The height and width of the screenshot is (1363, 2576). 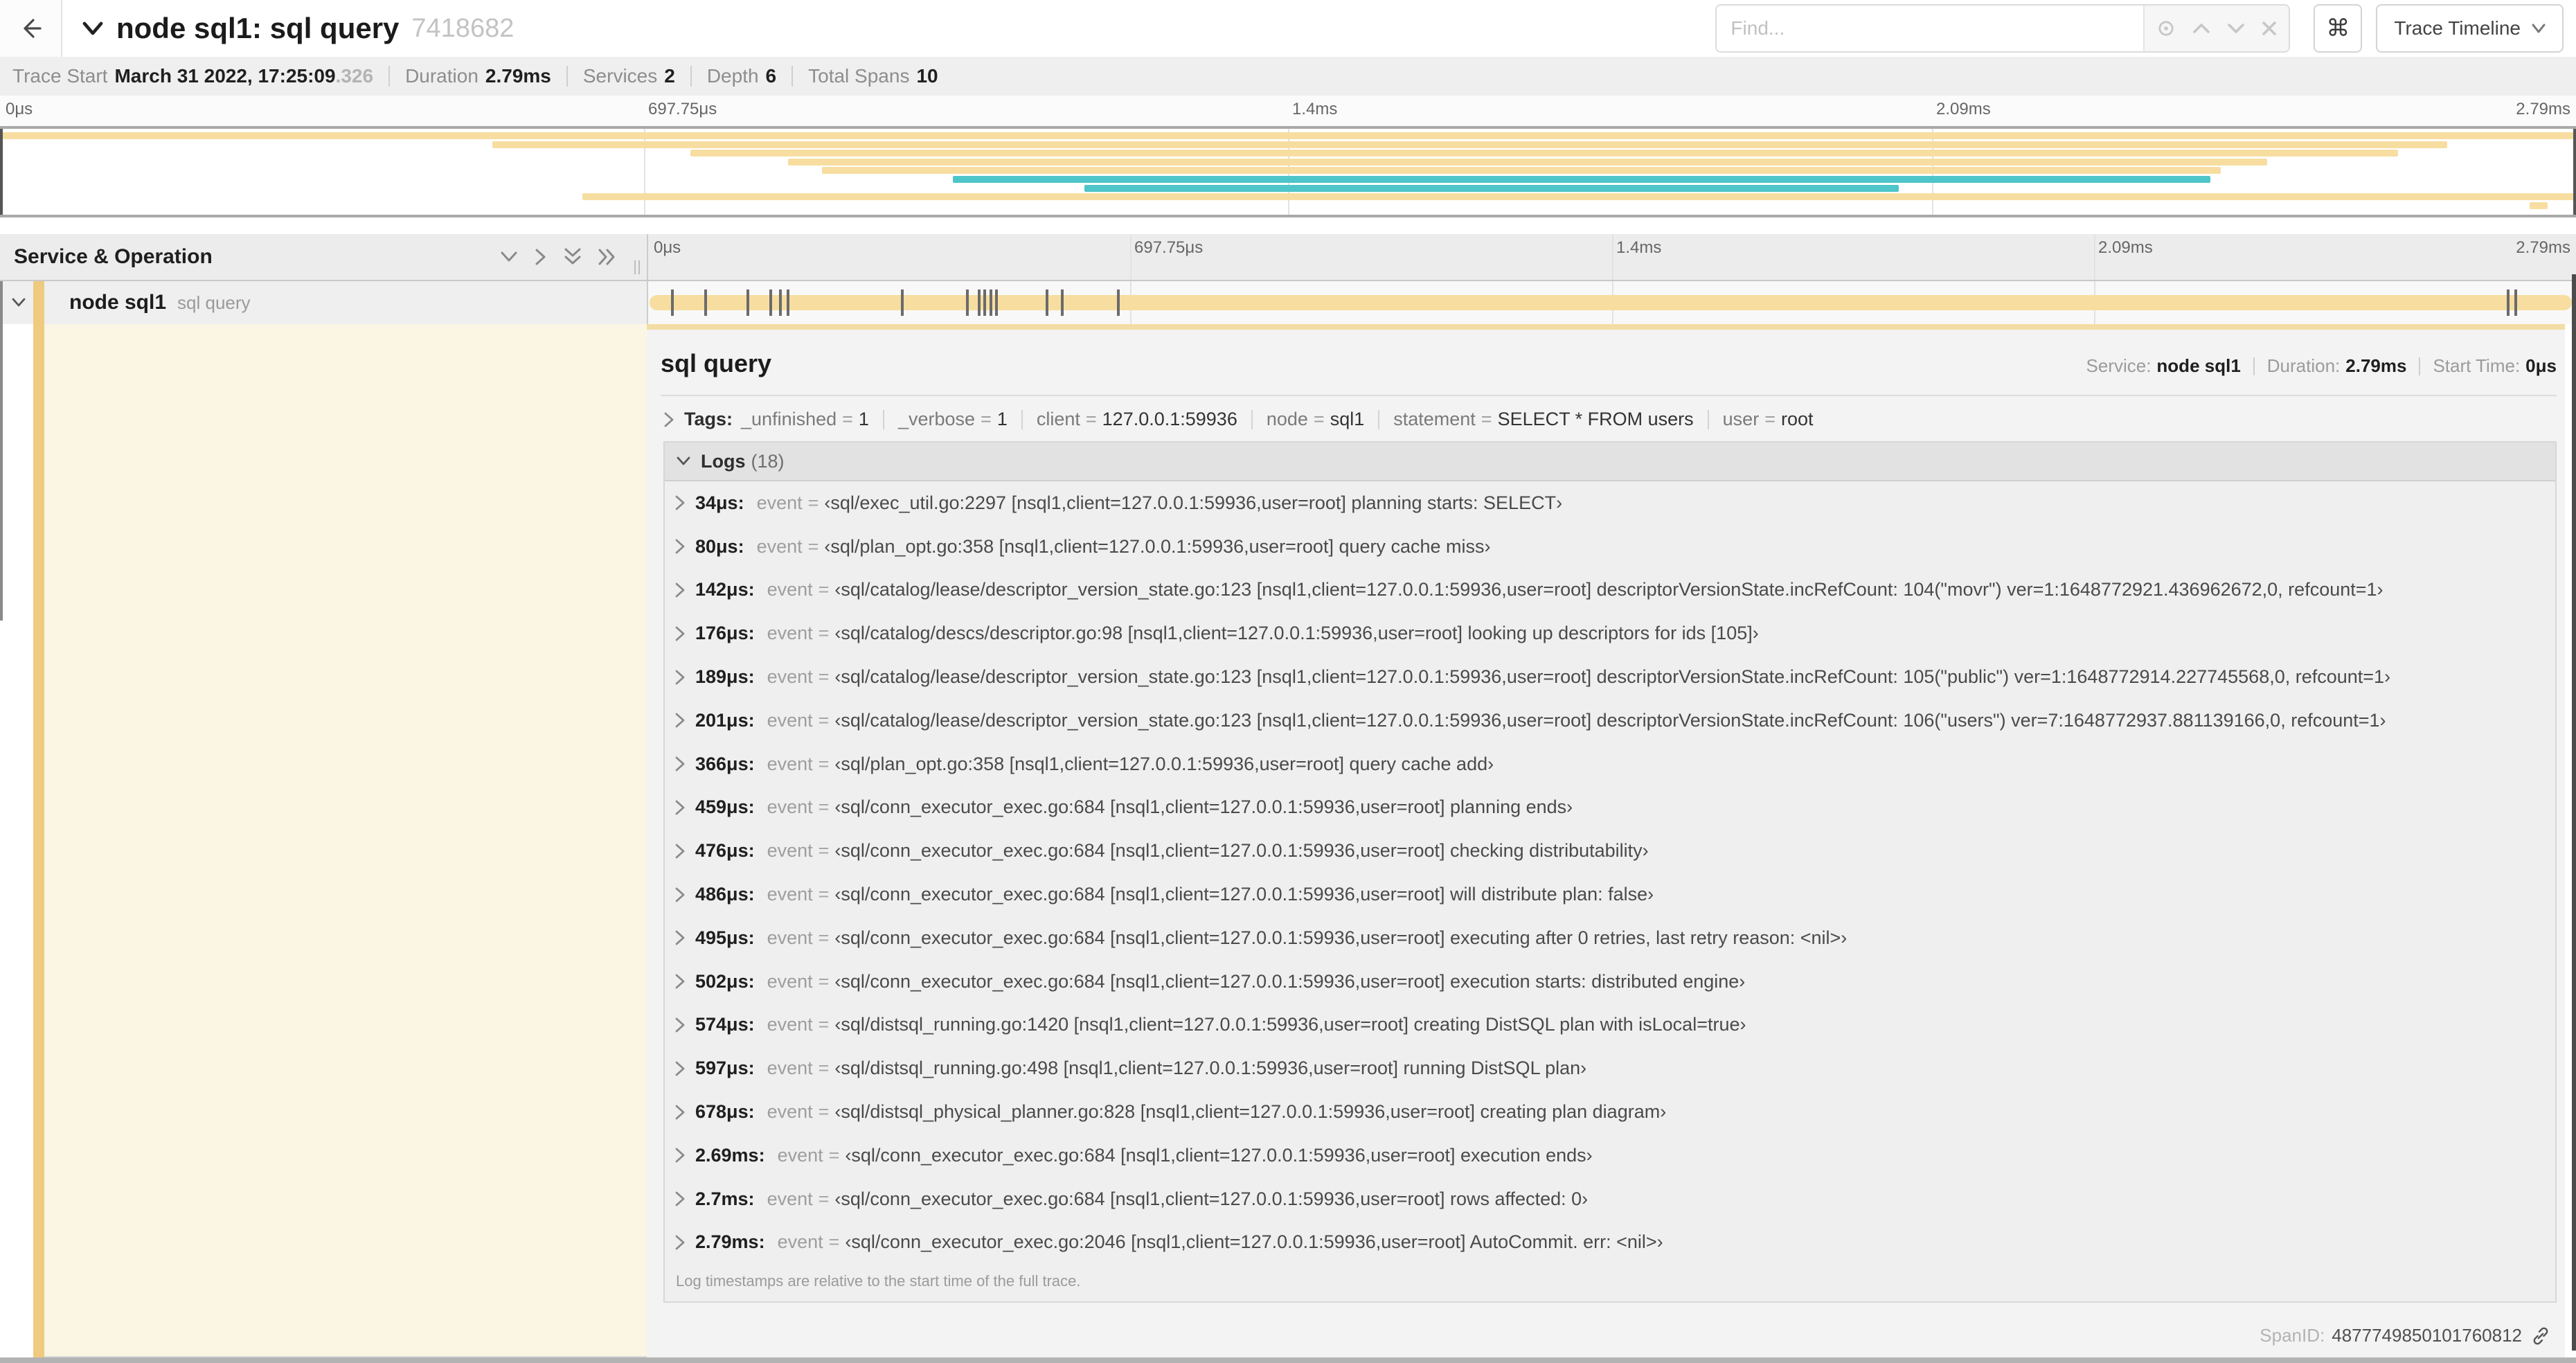 What do you see at coordinates (558, 257) in the screenshot?
I see `collapse-controls` at bounding box center [558, 257].